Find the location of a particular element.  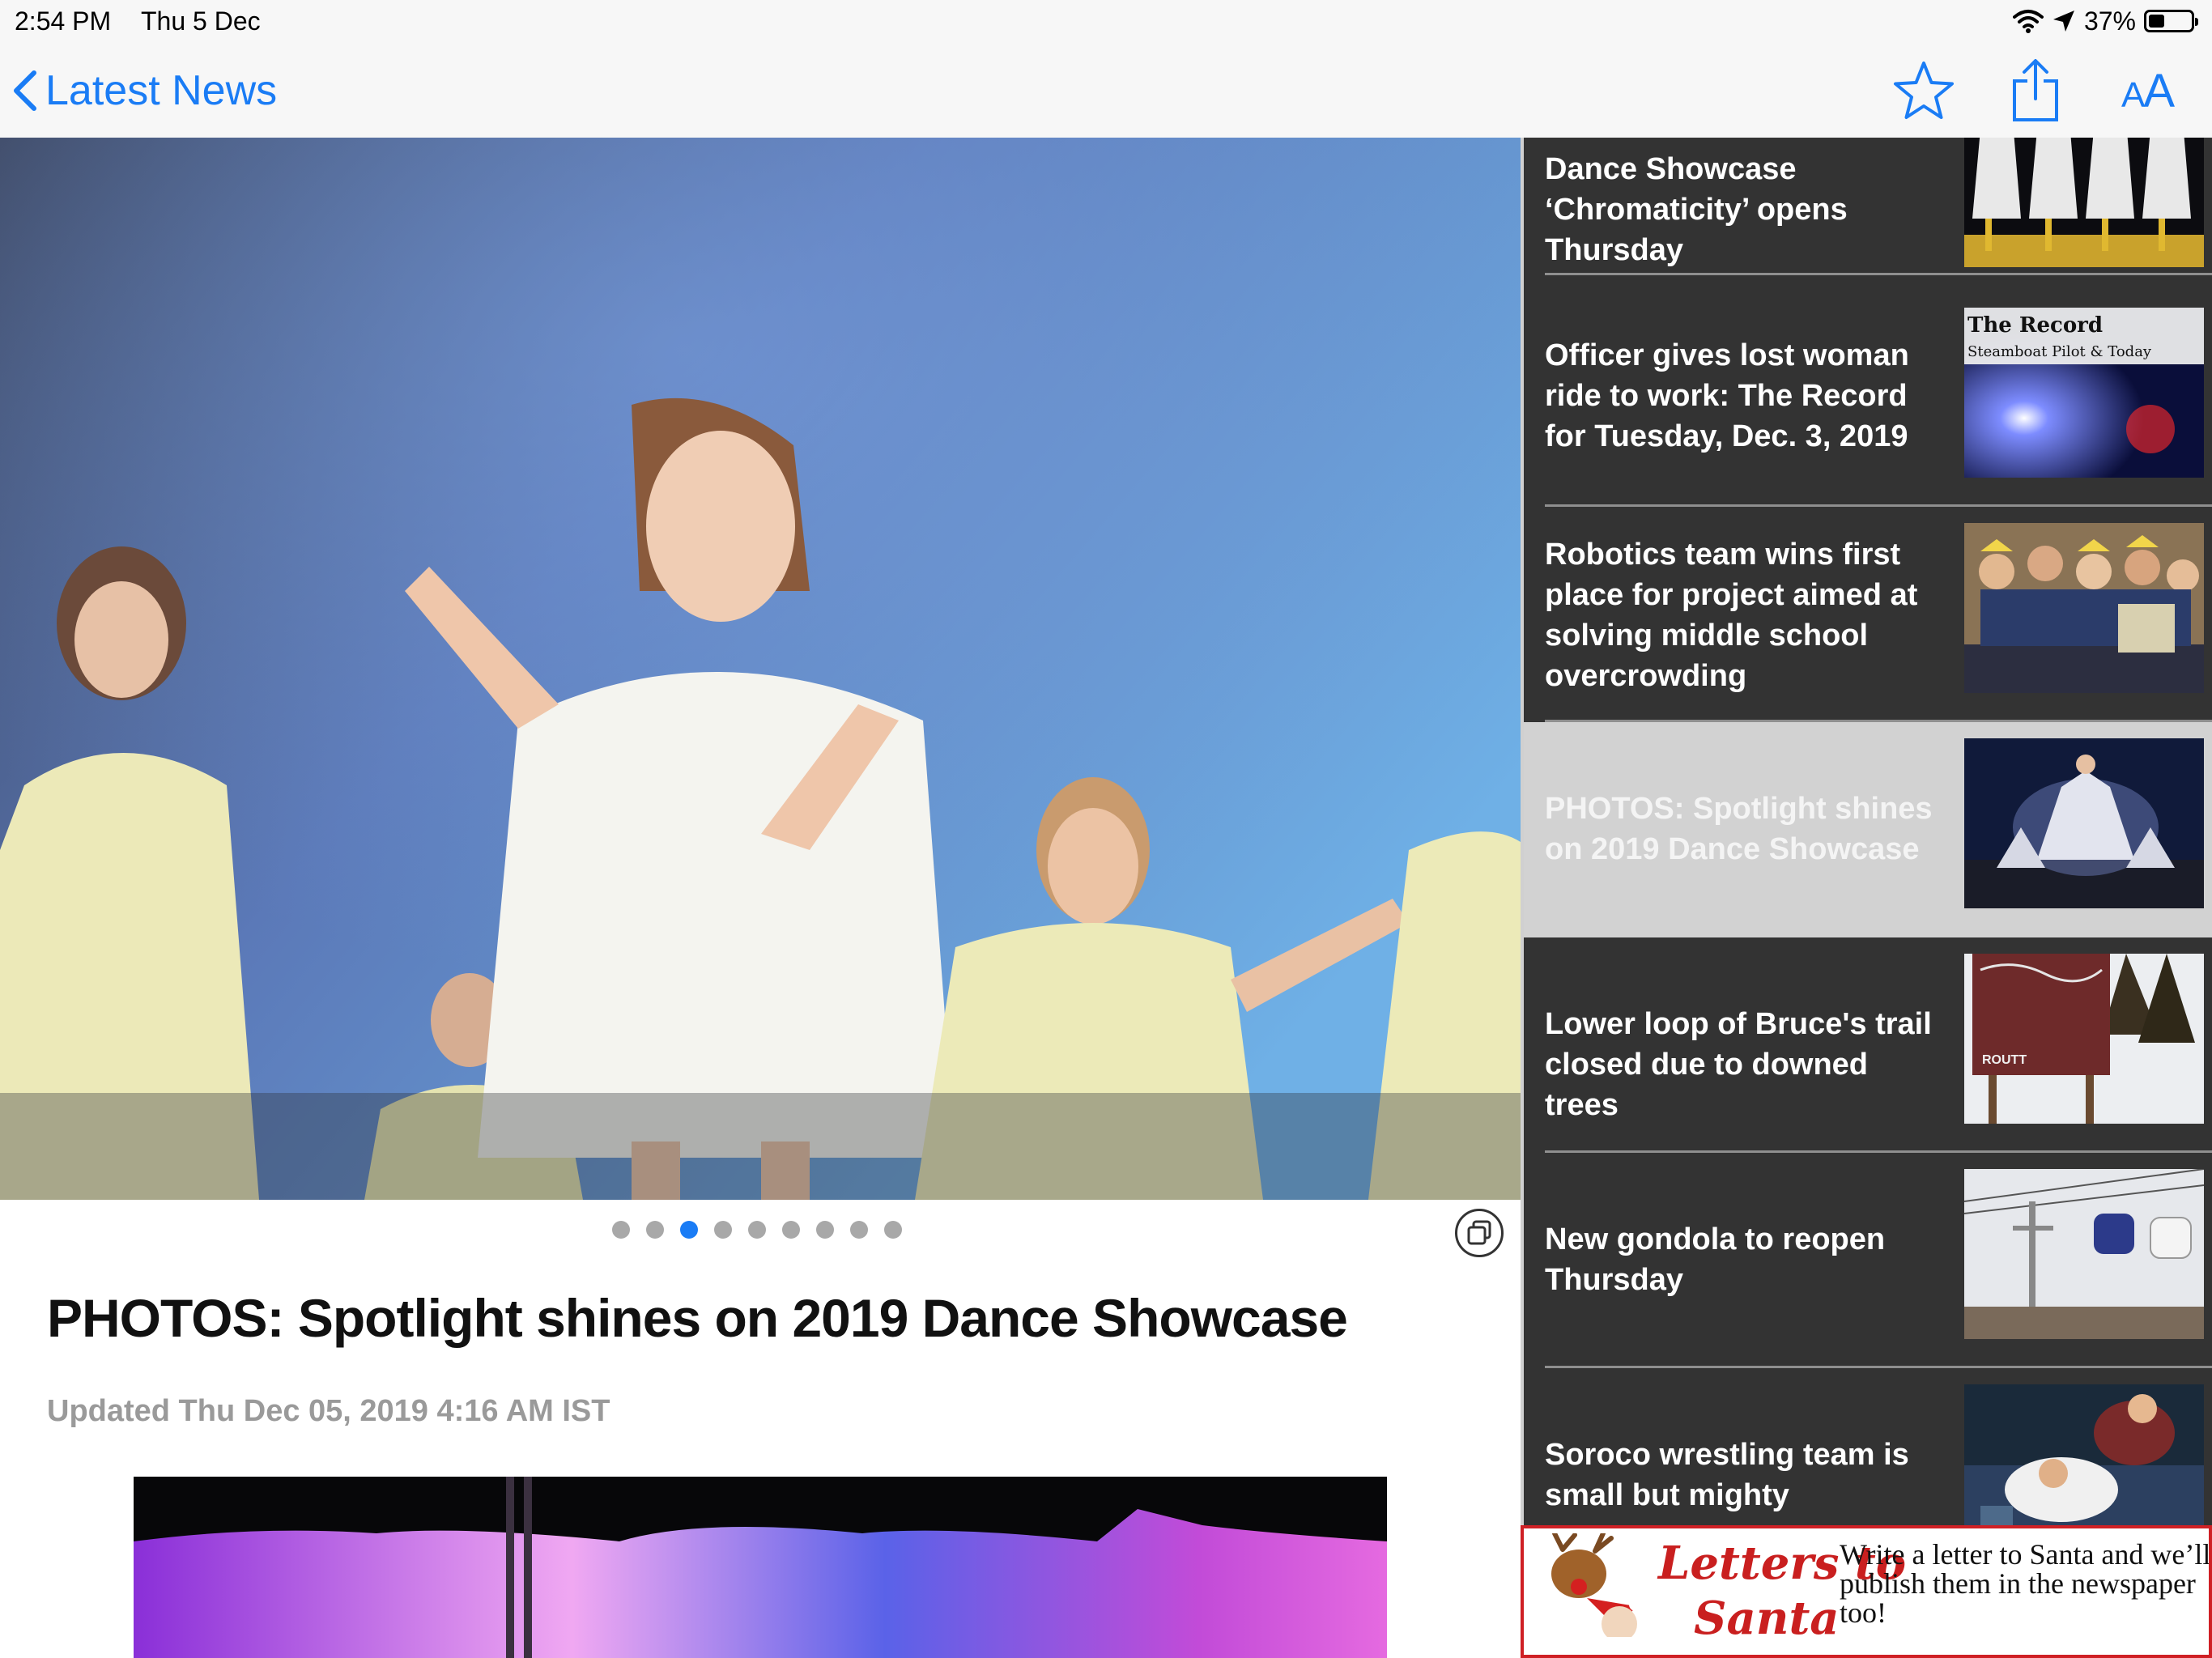

share-icon is located at coordinates (2036, 90).